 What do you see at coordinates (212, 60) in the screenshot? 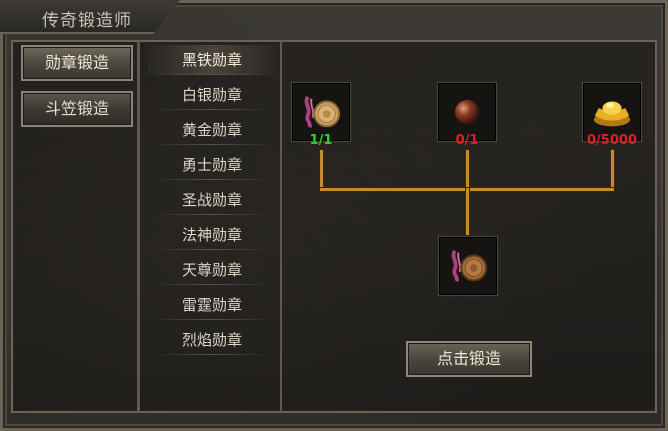
I see `list-item-black-iron-medal: 黑铁勋章` at bounding box center [212, 60].